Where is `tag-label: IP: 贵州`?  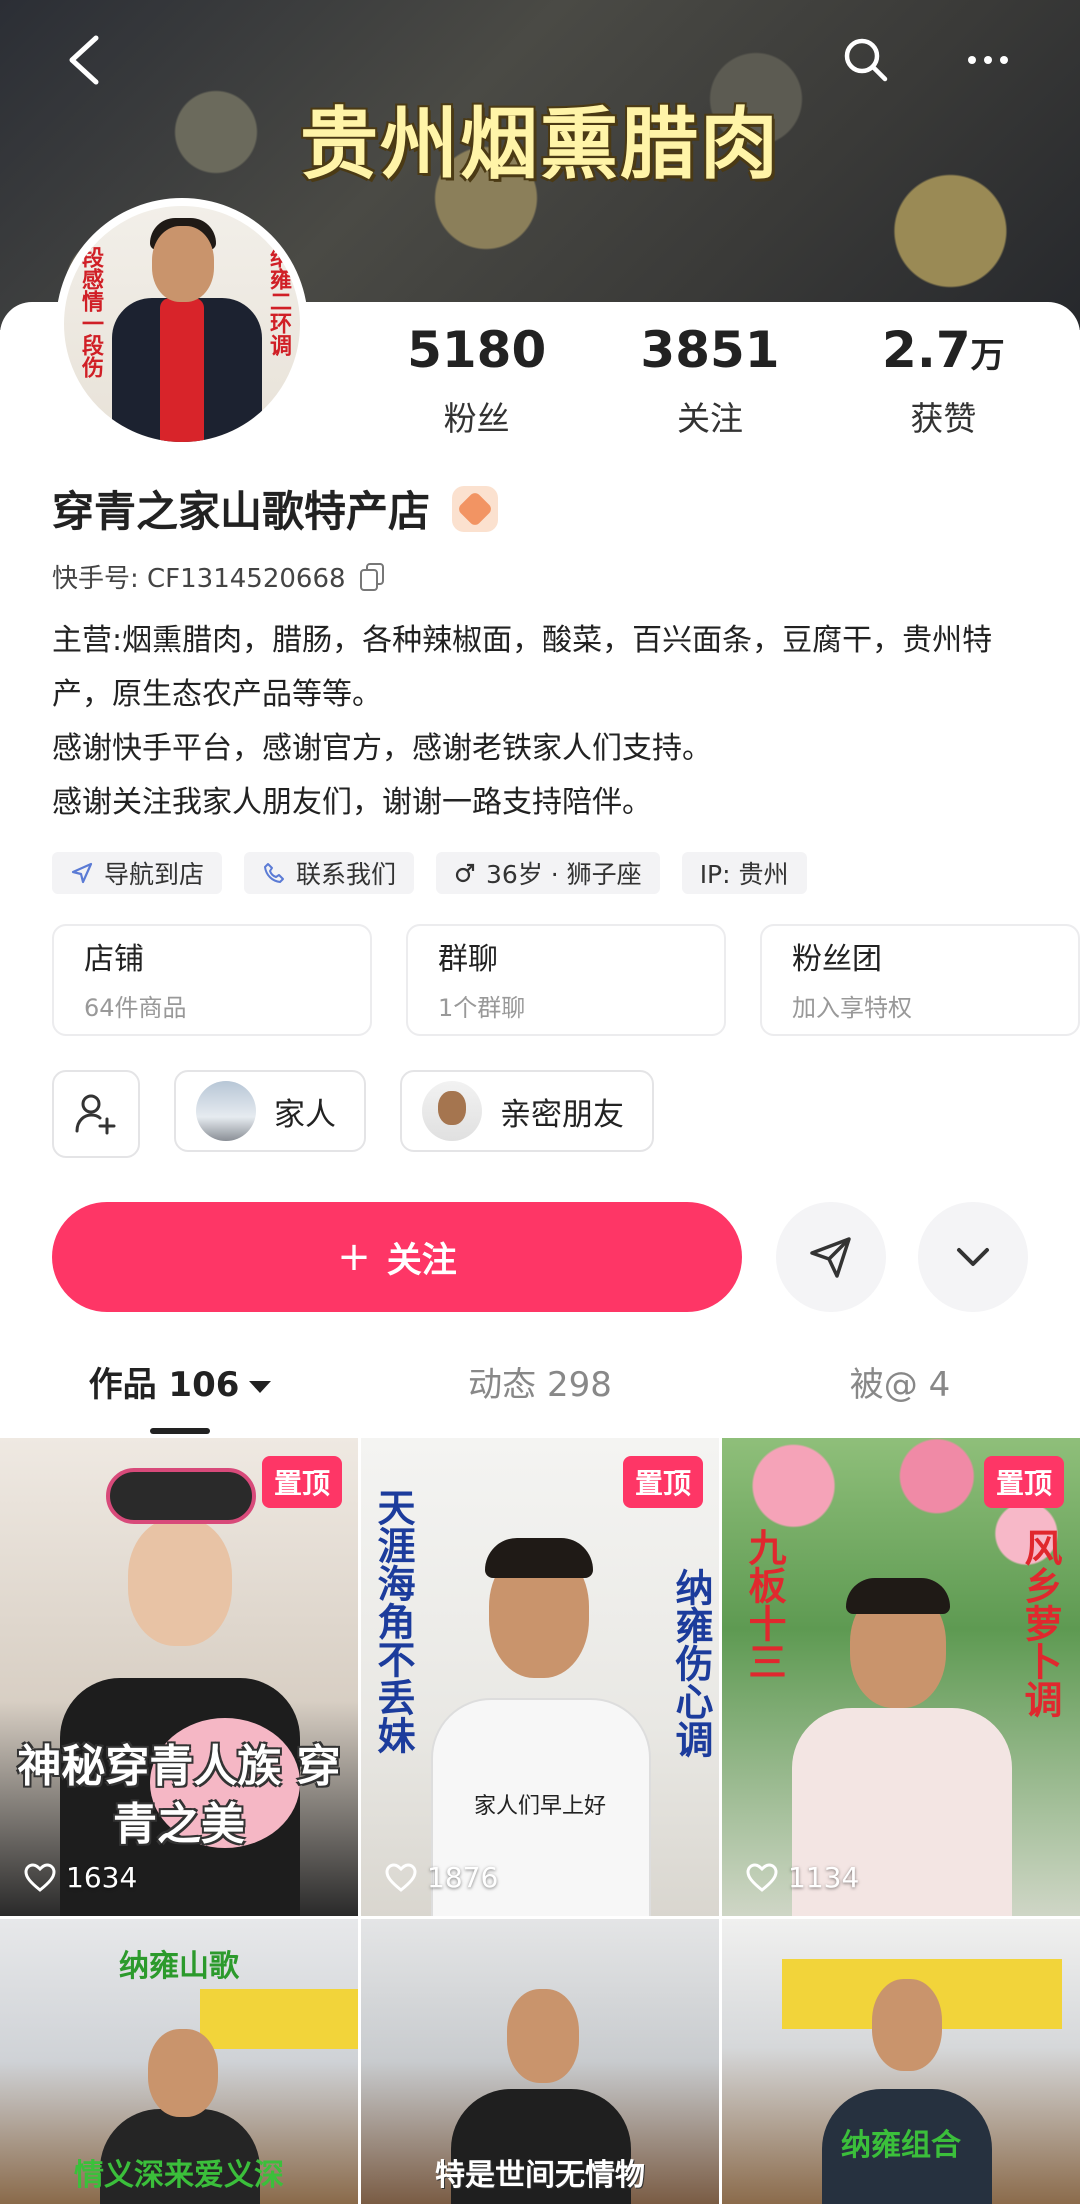 tag-label: IP: 贵州 is located at coordinates (744, 874).